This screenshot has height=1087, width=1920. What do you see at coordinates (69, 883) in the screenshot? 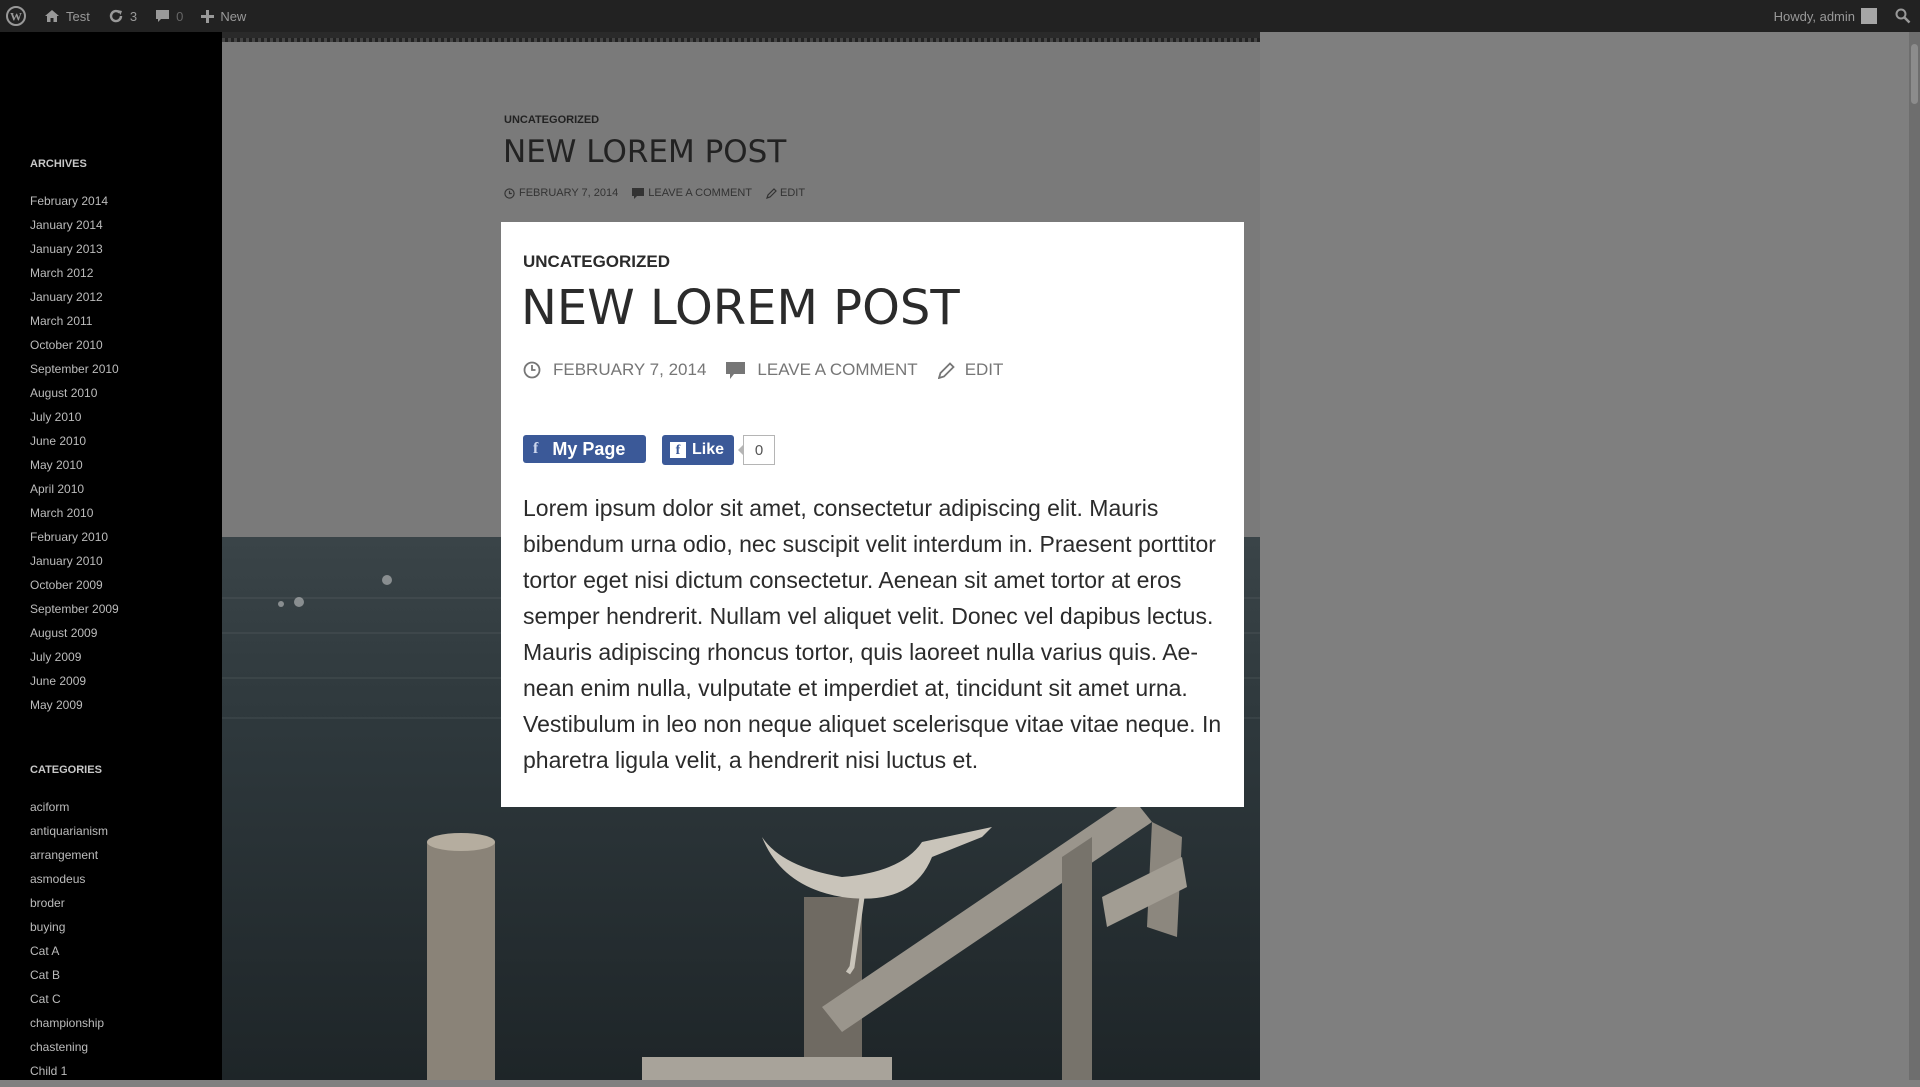
I see `category-link: asmodeus` at bounding box center [69, 883].